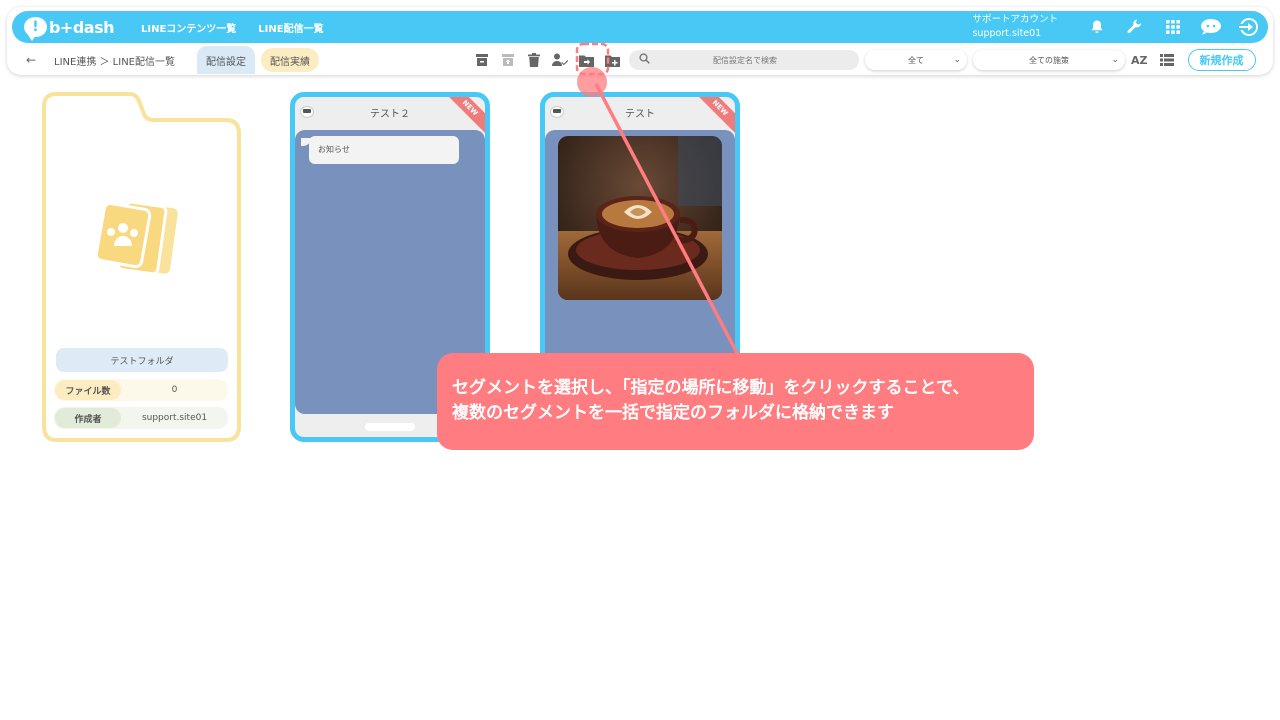 The height and width of the screenshot is (720, 1280). I want to click on search-box, so click(744, 60).